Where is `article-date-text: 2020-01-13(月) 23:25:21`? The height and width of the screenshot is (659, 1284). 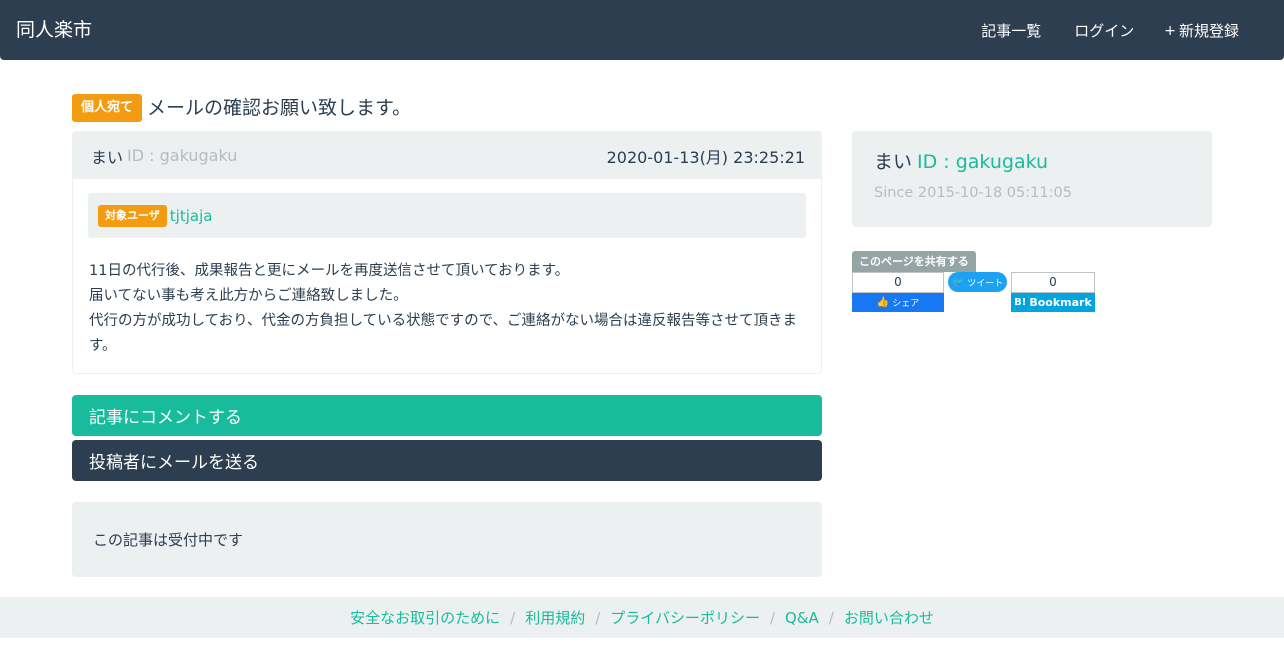
article-date-text: 2020-01-13(月) 23:25:21 is located at coordinates (705, 157).